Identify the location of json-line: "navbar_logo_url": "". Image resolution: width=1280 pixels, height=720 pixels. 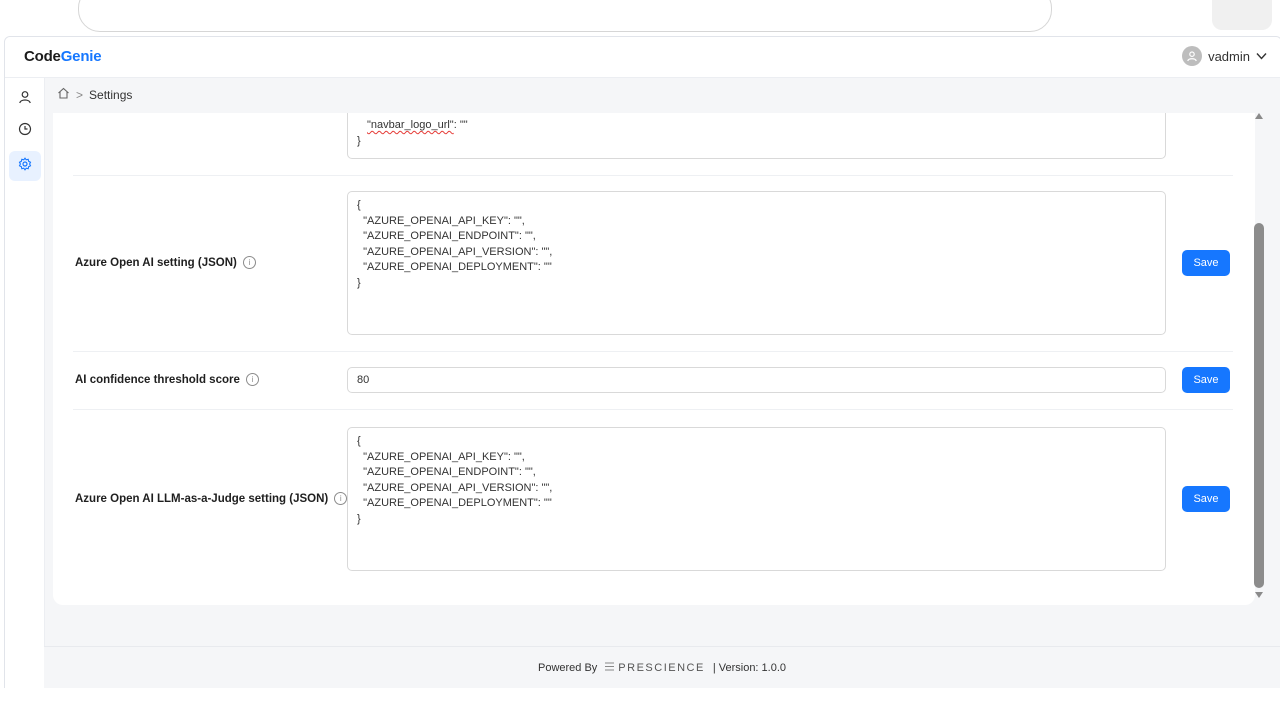
(756, 126).